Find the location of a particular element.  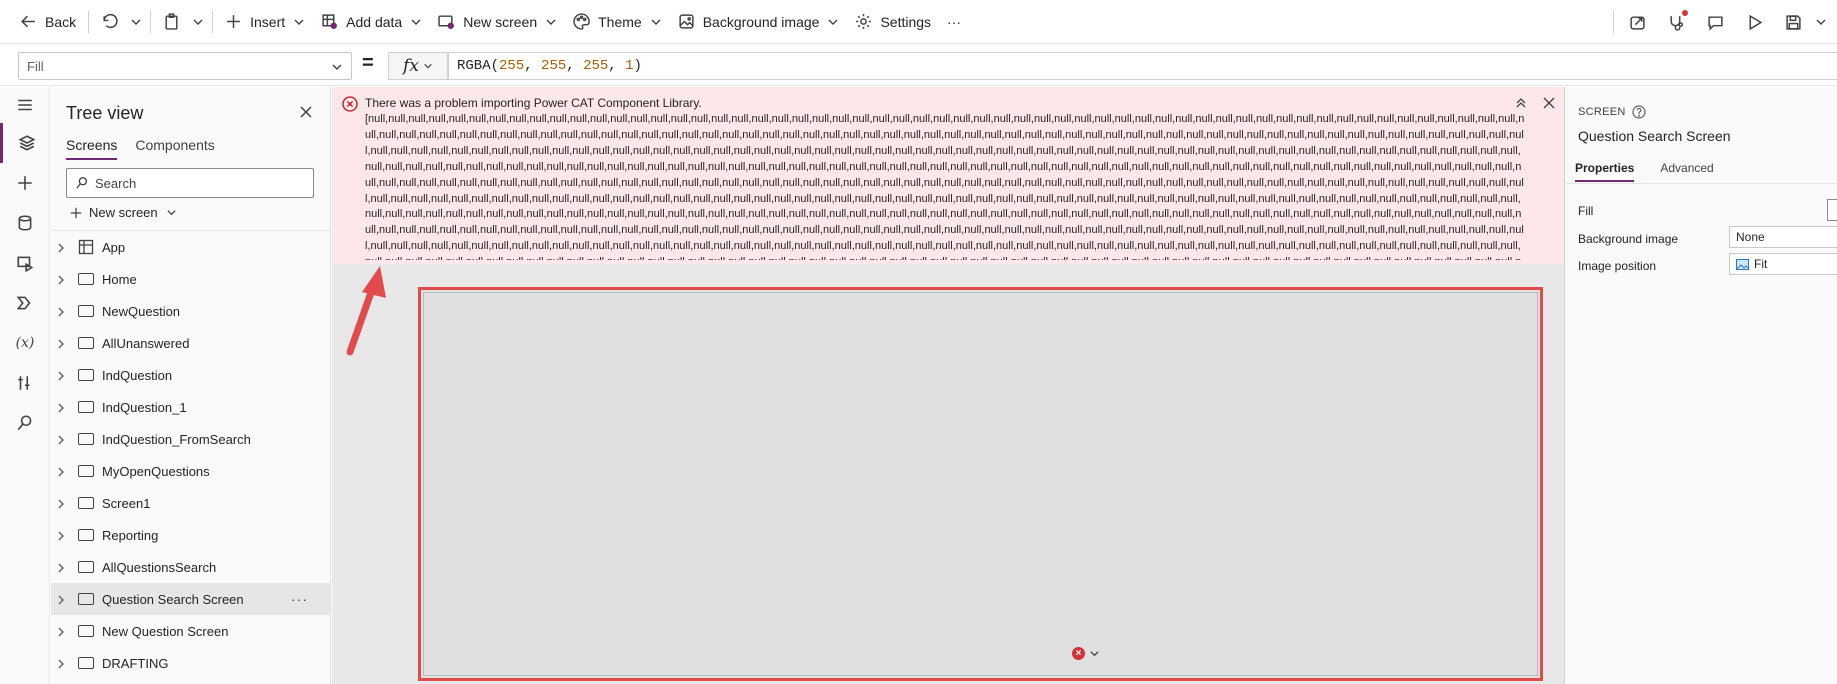

new-screen-button: New screen is located at coordinates (497, 22).